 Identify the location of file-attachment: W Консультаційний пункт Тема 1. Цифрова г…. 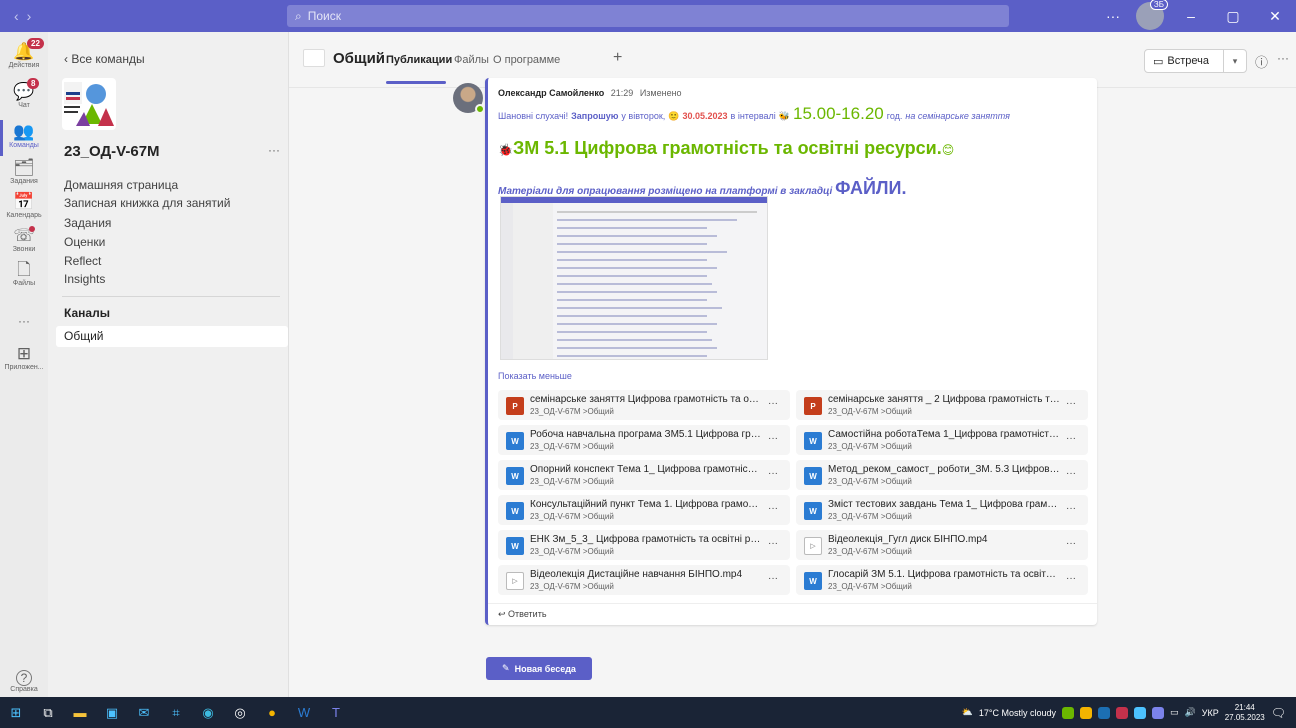
(644, 510).